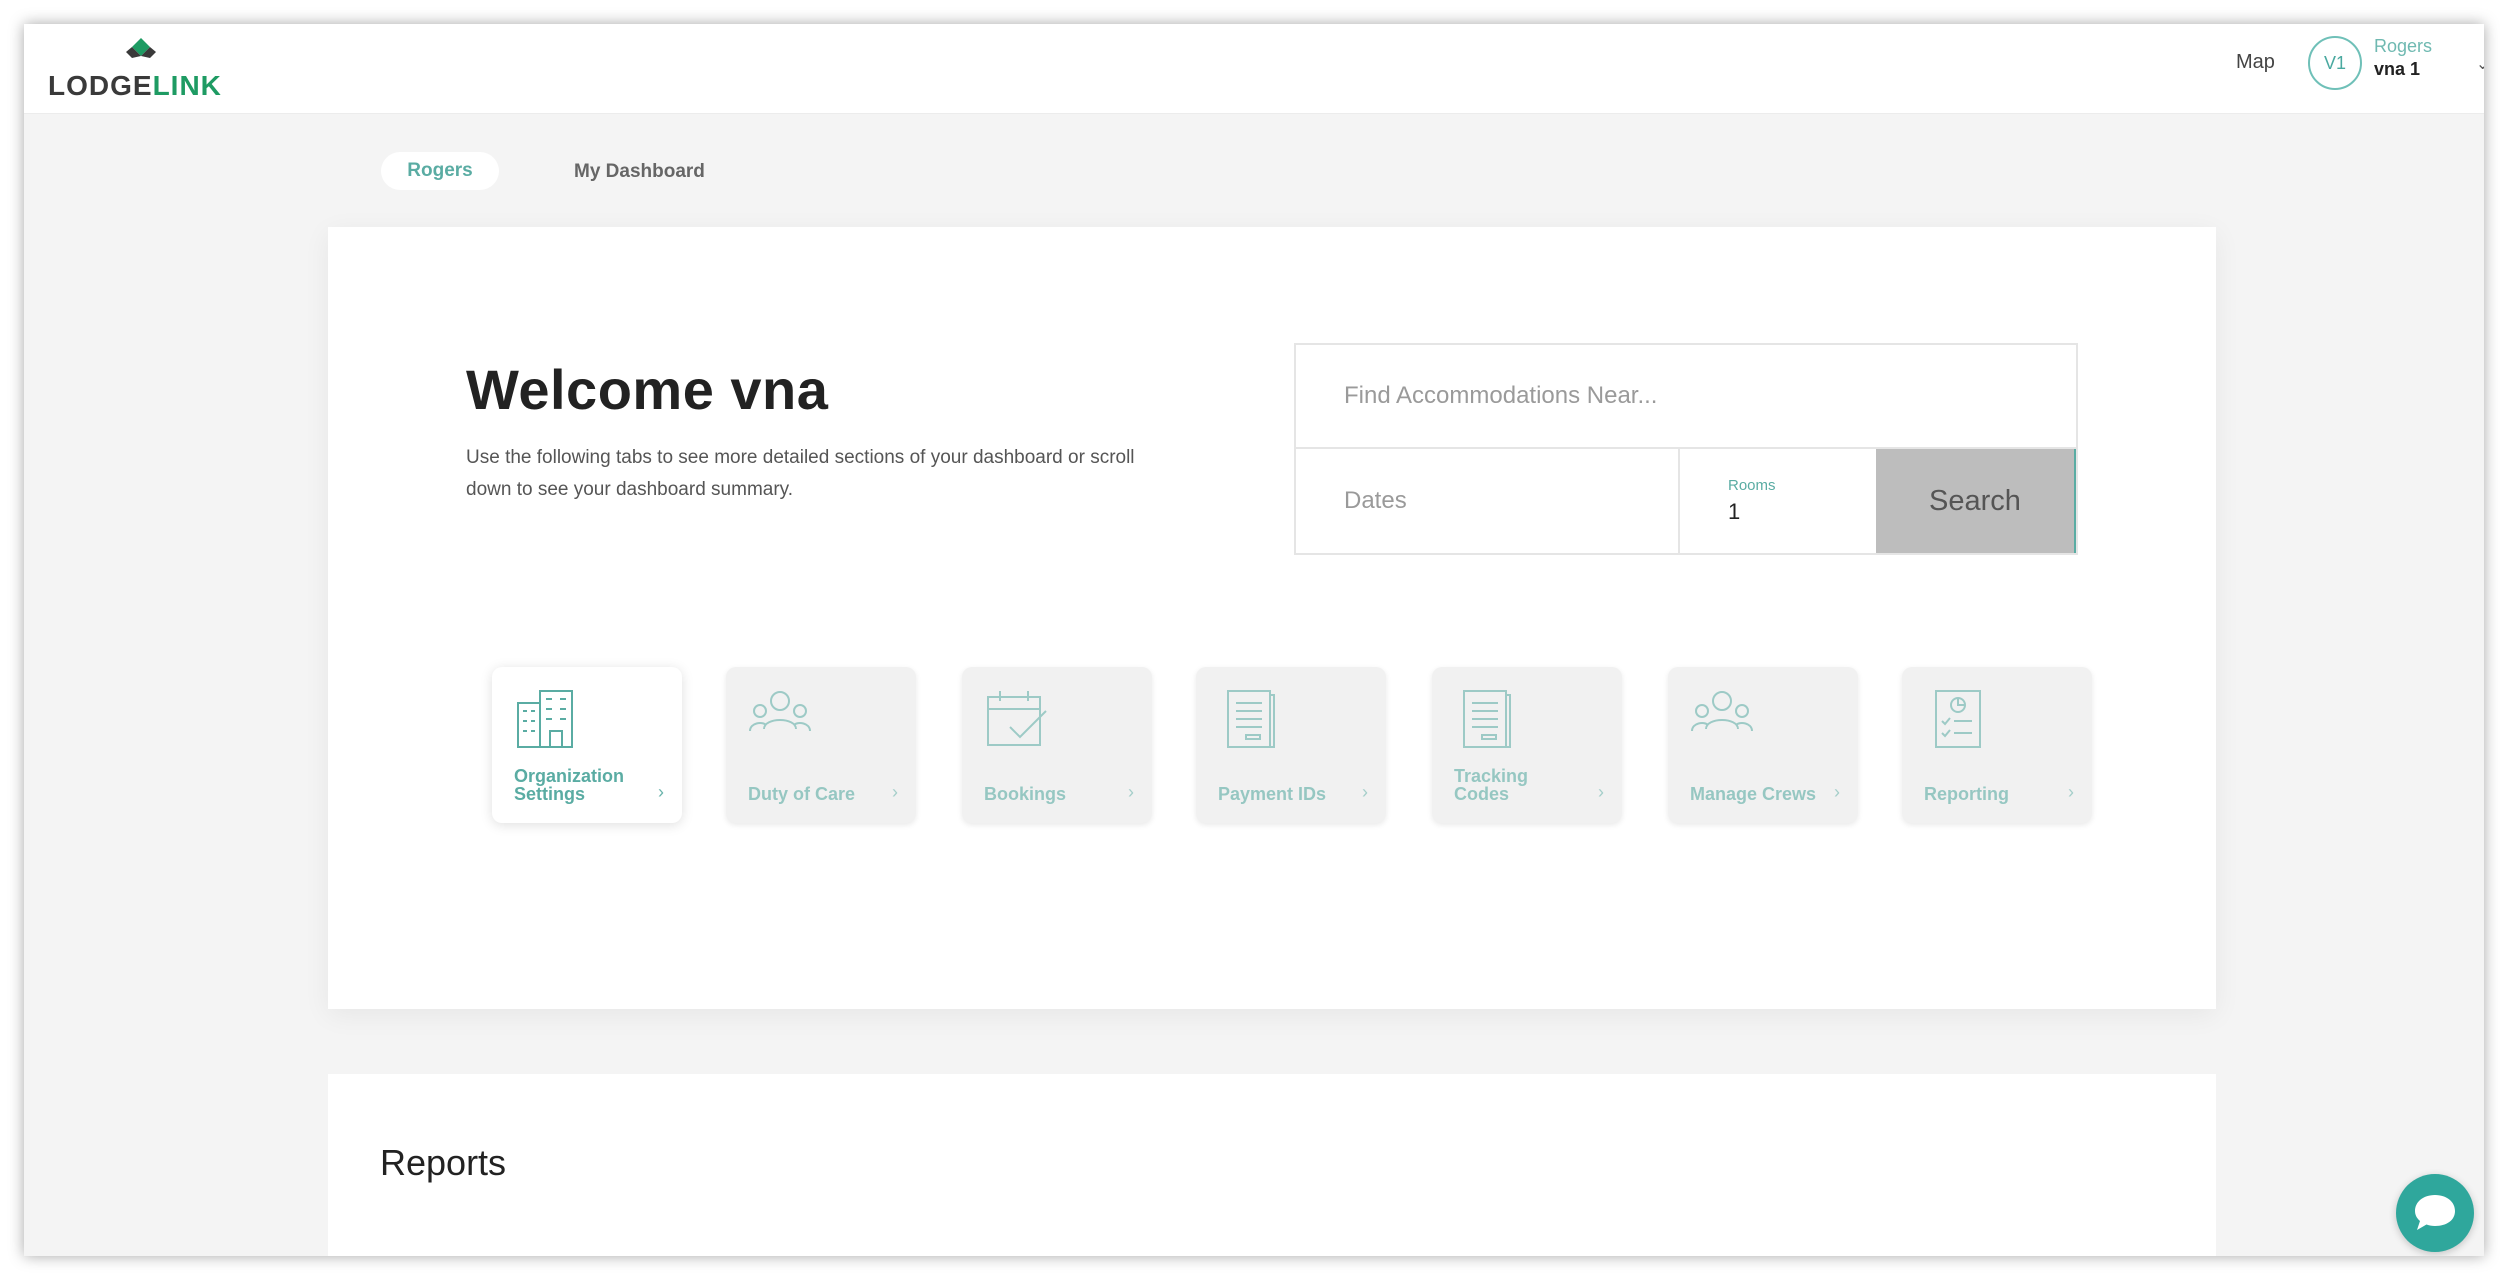 This screenshot has height=1278, width=2500. What do you see at coordinates (1734, 511) in the screenshot?
I see `rooms-value: 1` at bounding box center [1734, 511].